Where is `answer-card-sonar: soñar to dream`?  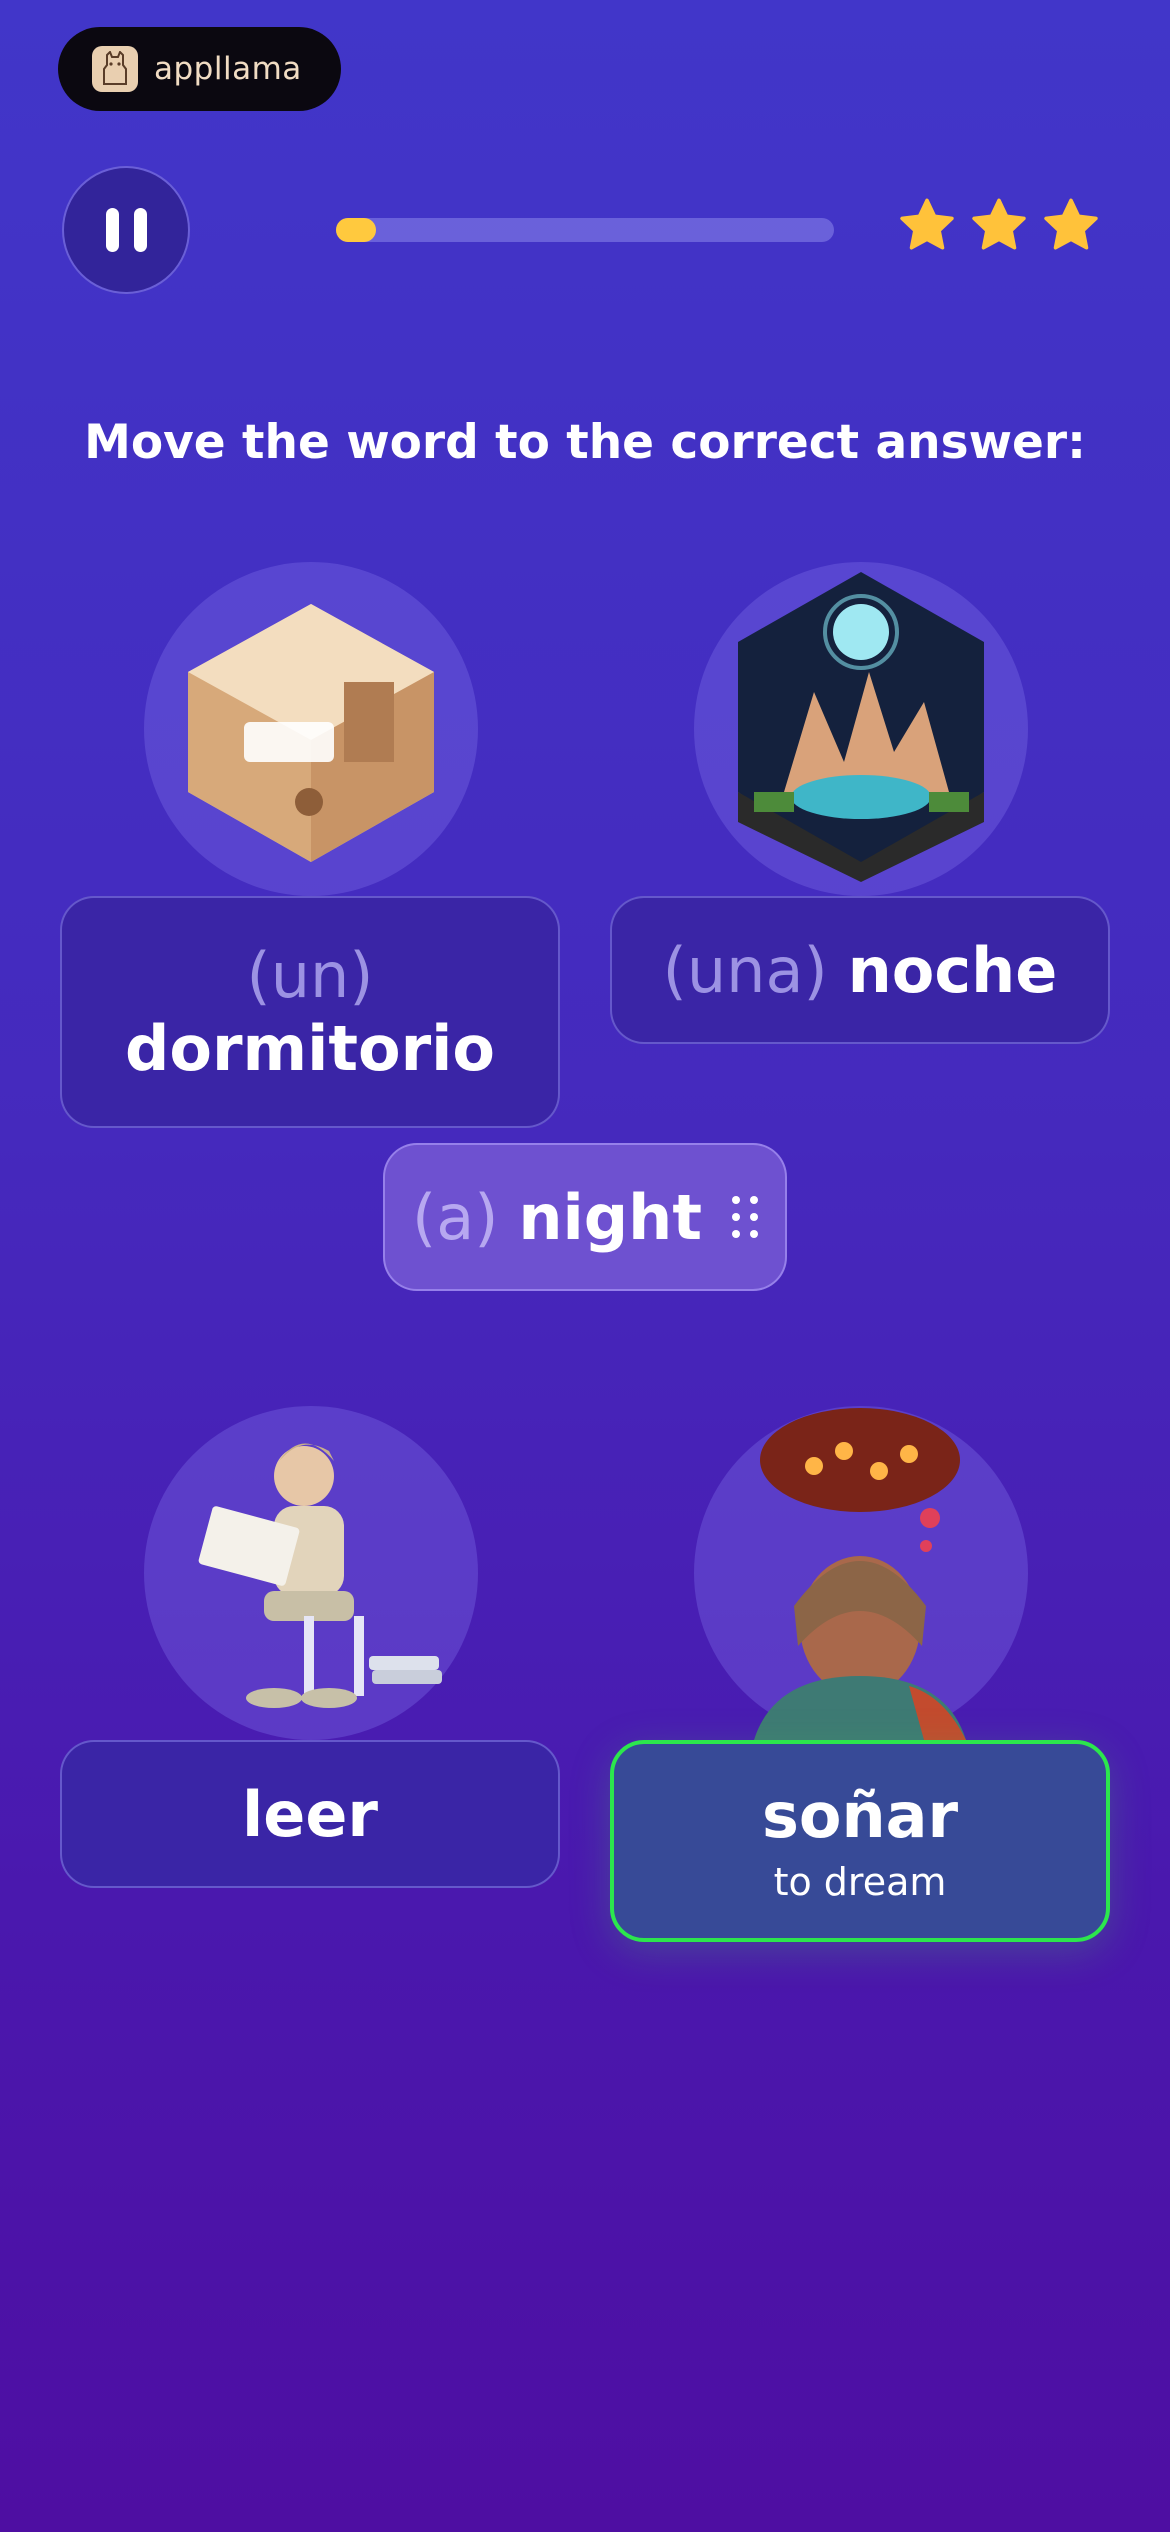 answer-card-sonar: soñar to dream is located at coordinates (860, 1841).